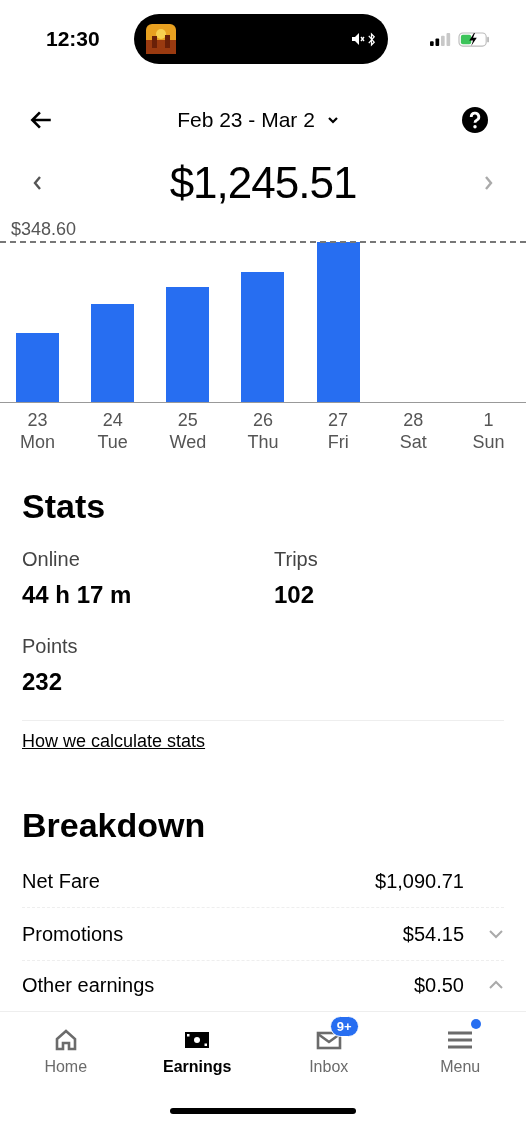 The height and width of the screenshot is (1140, 526). I want to click on nav-tab: 9+ Inbox, so click(329, 1056).